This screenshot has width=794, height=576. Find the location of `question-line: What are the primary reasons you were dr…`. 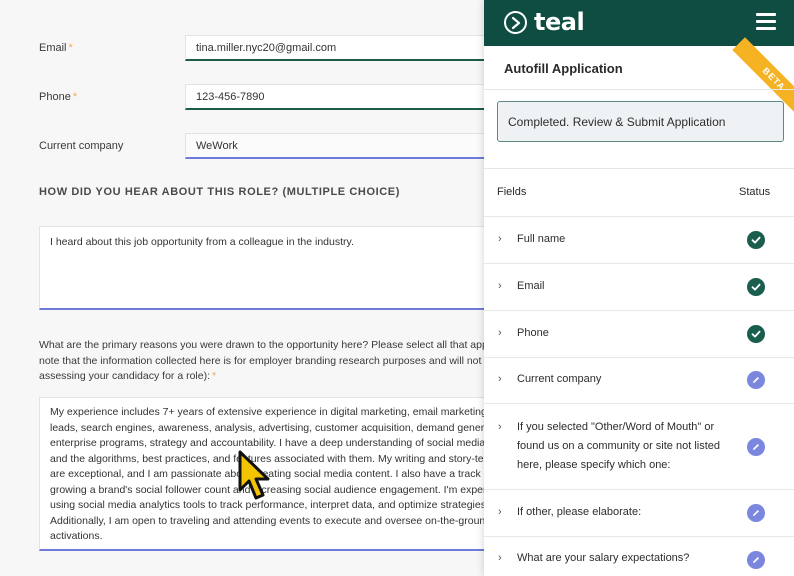

question-line: What are the primary reasons you were dr… is located at coordinates (267, 345).